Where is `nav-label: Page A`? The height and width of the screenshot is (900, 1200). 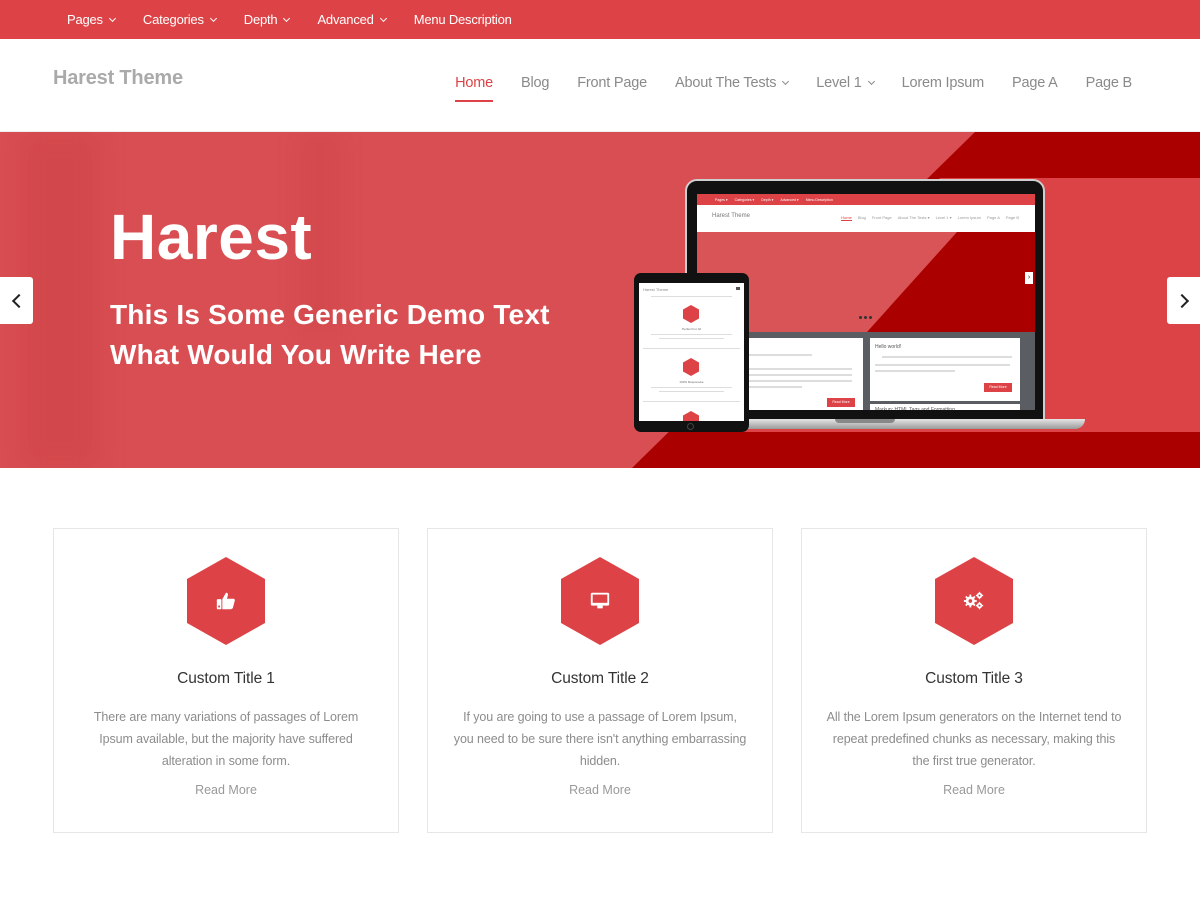
nav-label: Page A is located at coordinates (1035, 83).